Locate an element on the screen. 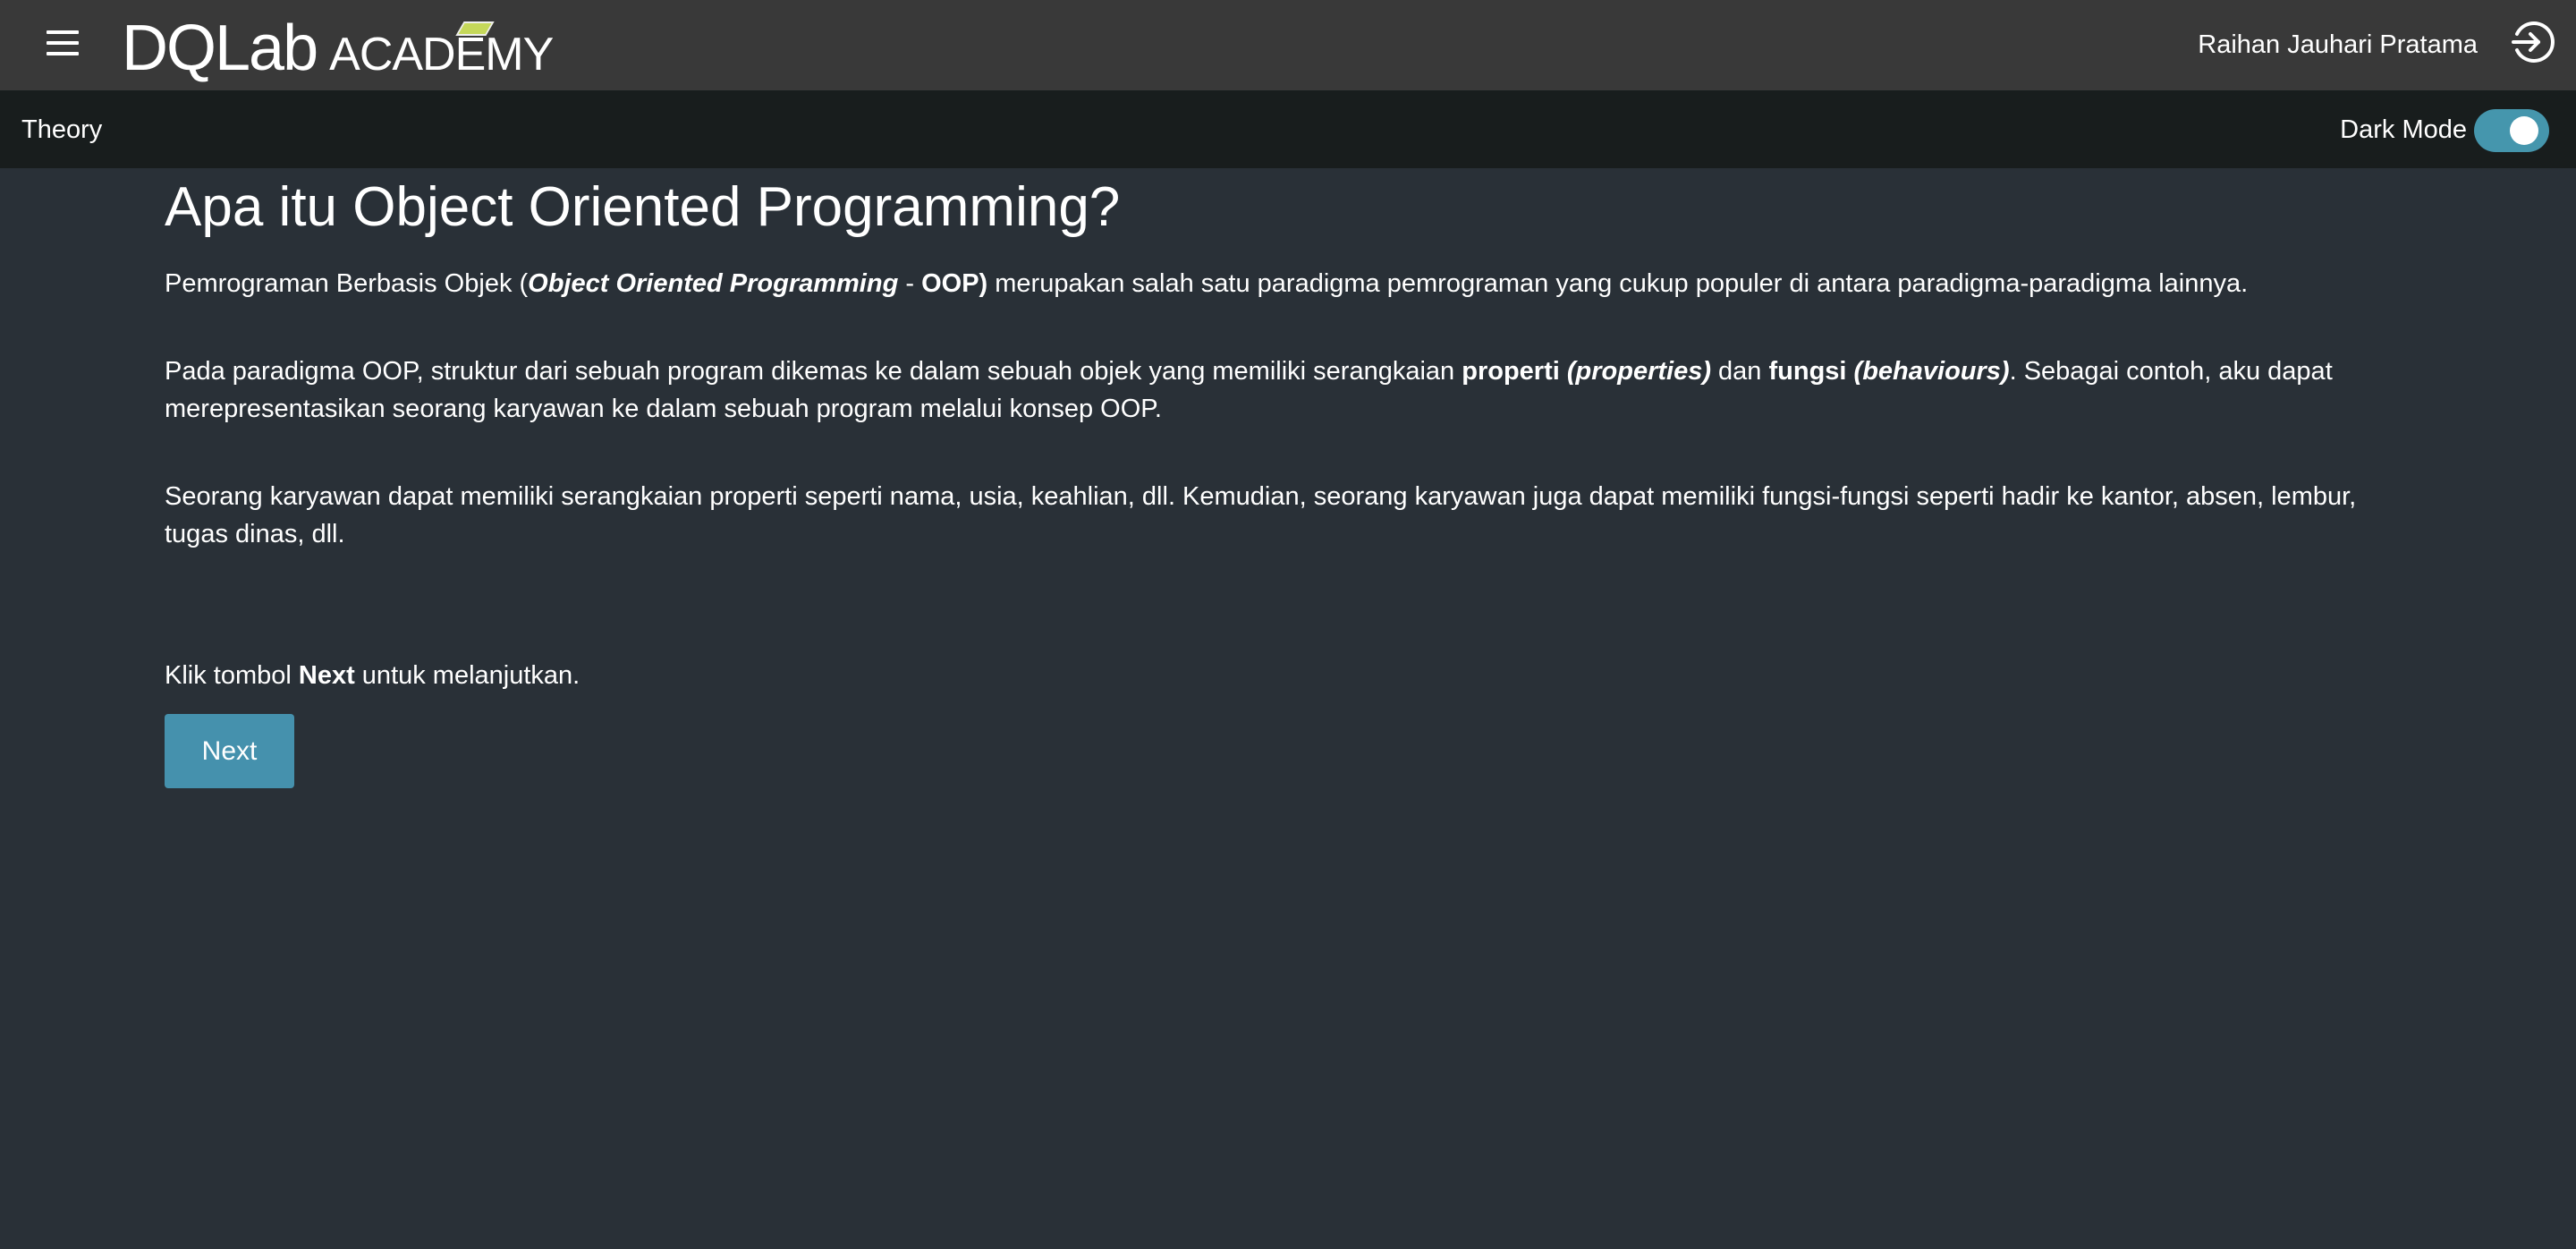  dqlab-academy-logo: DQLab ACADEMY is located at coordinates (338, 48).